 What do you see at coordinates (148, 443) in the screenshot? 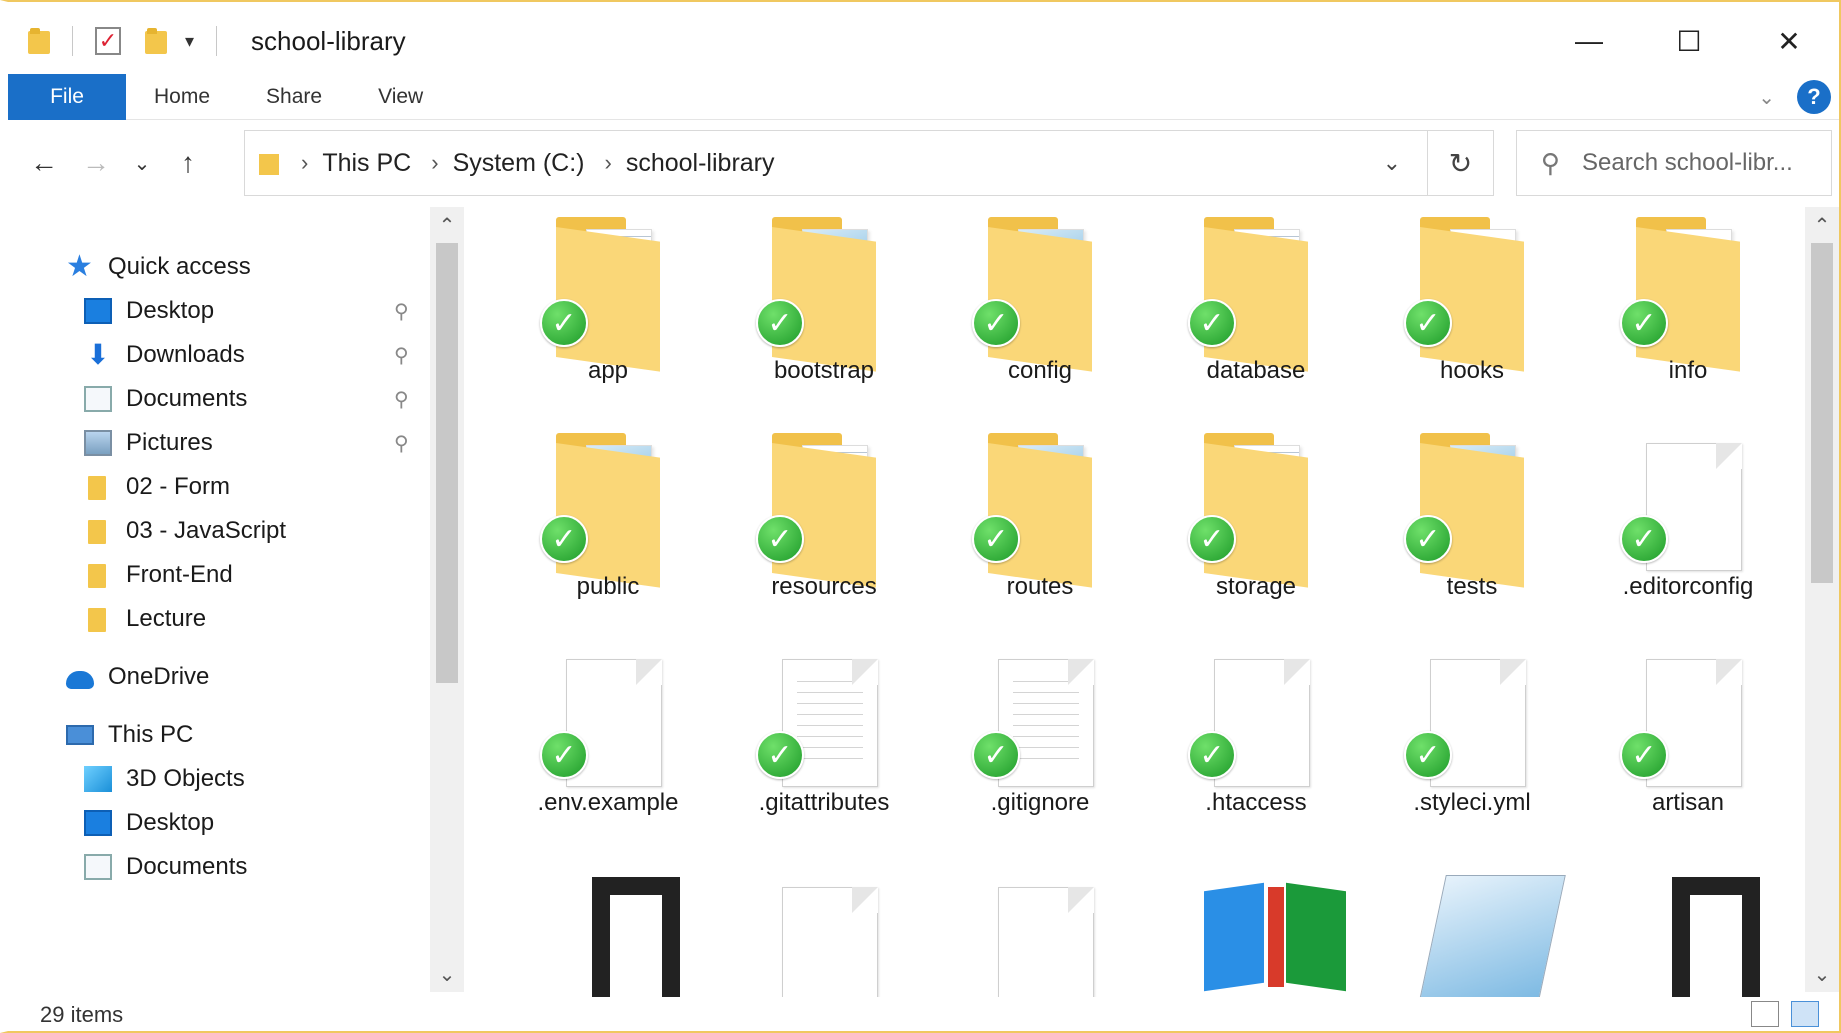
I see `sidebar-item-pictures: Pictures` at bounding box center [148, 443].